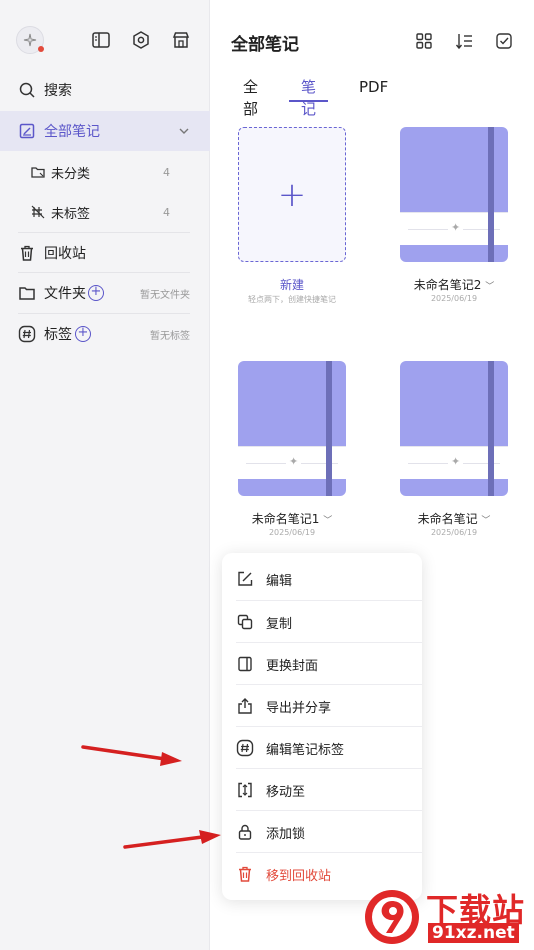 This screenshot has width=534, height=950. Describe the element at coordinates (141, 40) in the screenshot. I see `settings-icon` at that location.